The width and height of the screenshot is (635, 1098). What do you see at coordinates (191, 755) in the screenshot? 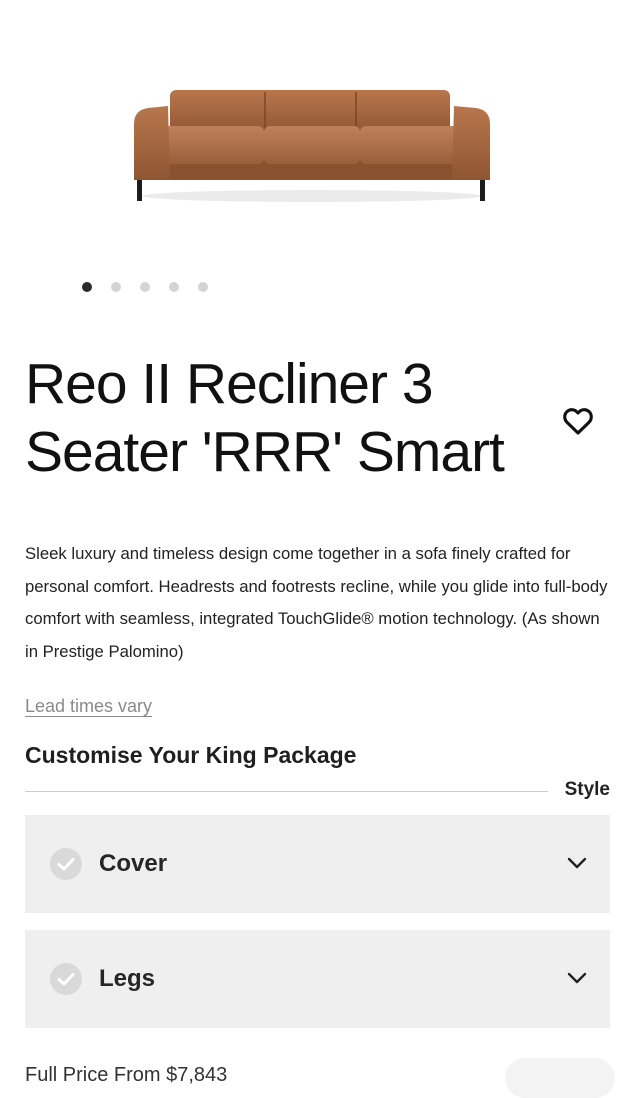
I see `customise-heading: Customise Your King Package` at bounding box center [191, 755].